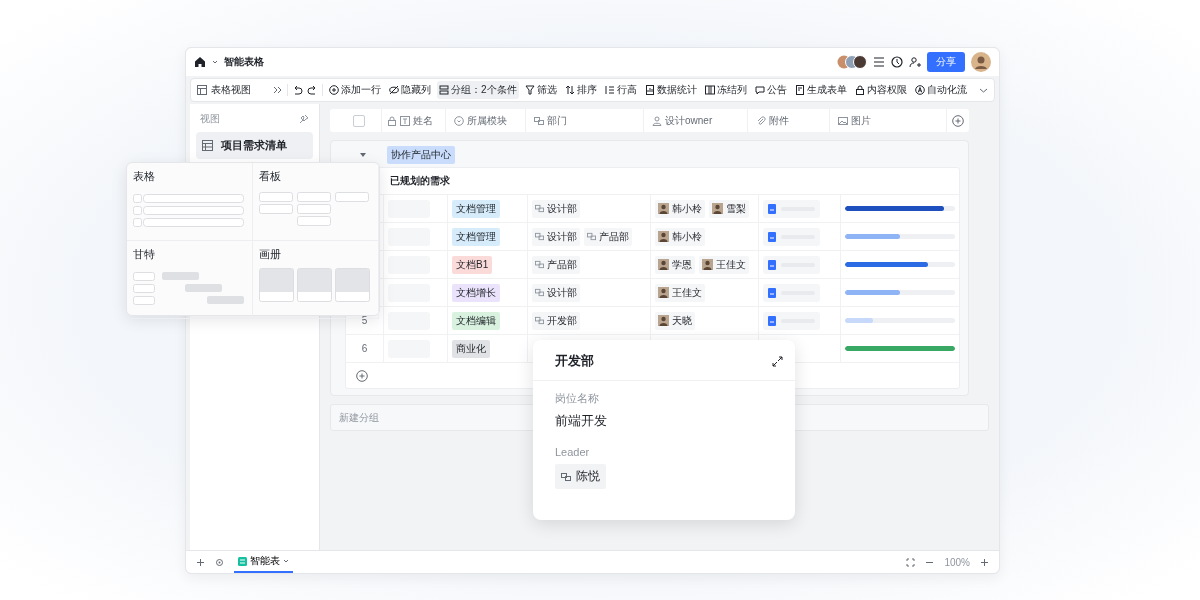 The image size is (1200, 600). Describe the element at coordinates (957, 562) in the screenshot. I see `zoom-level: 100%` at that location.